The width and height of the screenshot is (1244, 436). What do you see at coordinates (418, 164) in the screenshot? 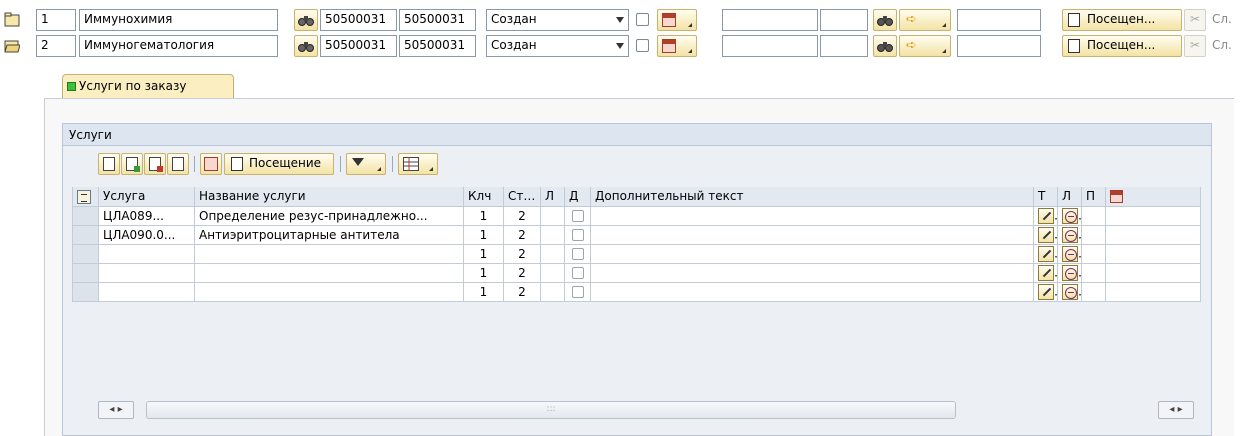
I see `layout-button` at bounding box center [418, 164].